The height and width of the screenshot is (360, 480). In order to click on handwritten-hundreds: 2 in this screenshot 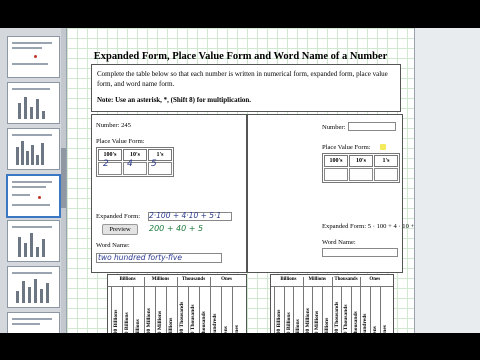, I will do `click(106, 164)`.